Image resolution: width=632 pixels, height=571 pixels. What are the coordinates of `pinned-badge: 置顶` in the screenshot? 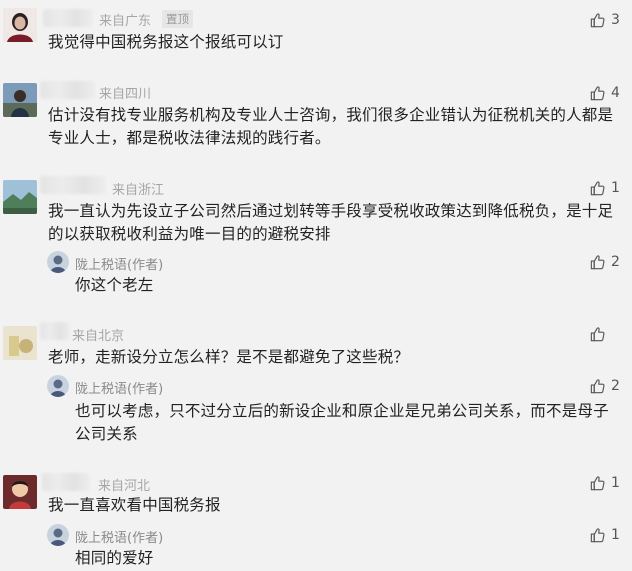 It's located at (177, 19).